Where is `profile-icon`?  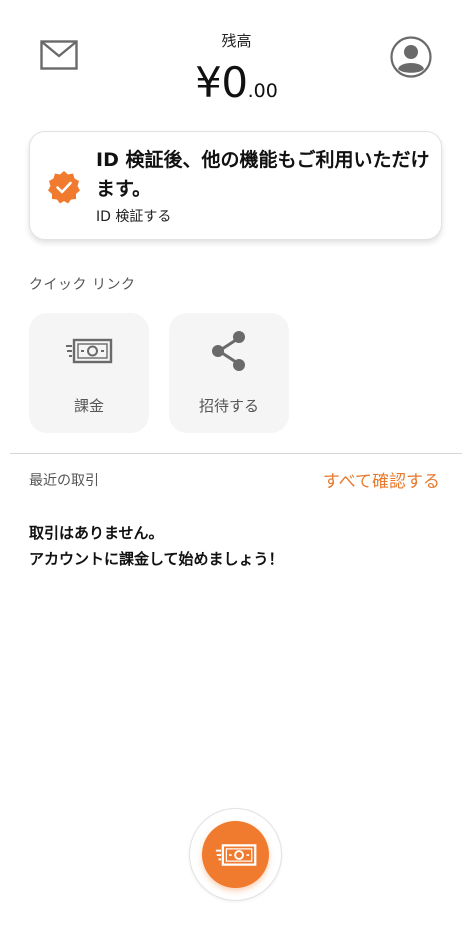
profile-icon is located at coordinates (411, 57).